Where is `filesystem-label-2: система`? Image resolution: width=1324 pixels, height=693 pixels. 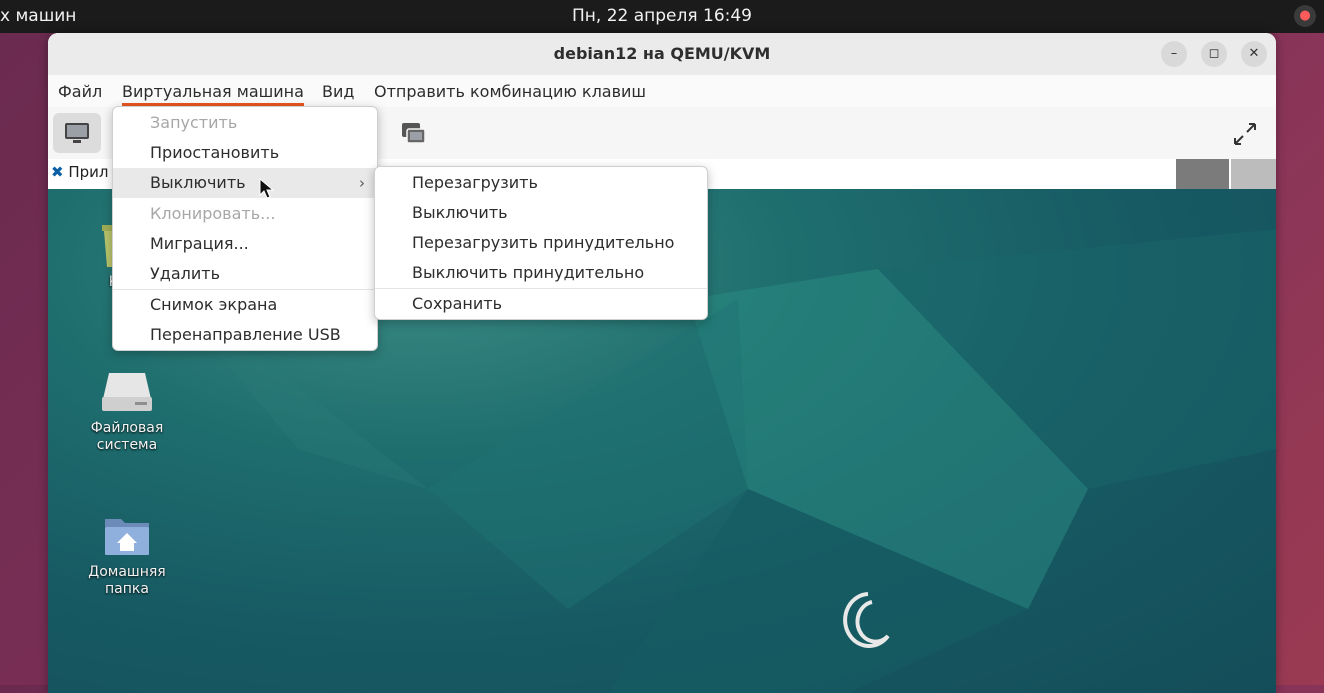 filesystem-label-2: система is located at coordinates (127, 445).